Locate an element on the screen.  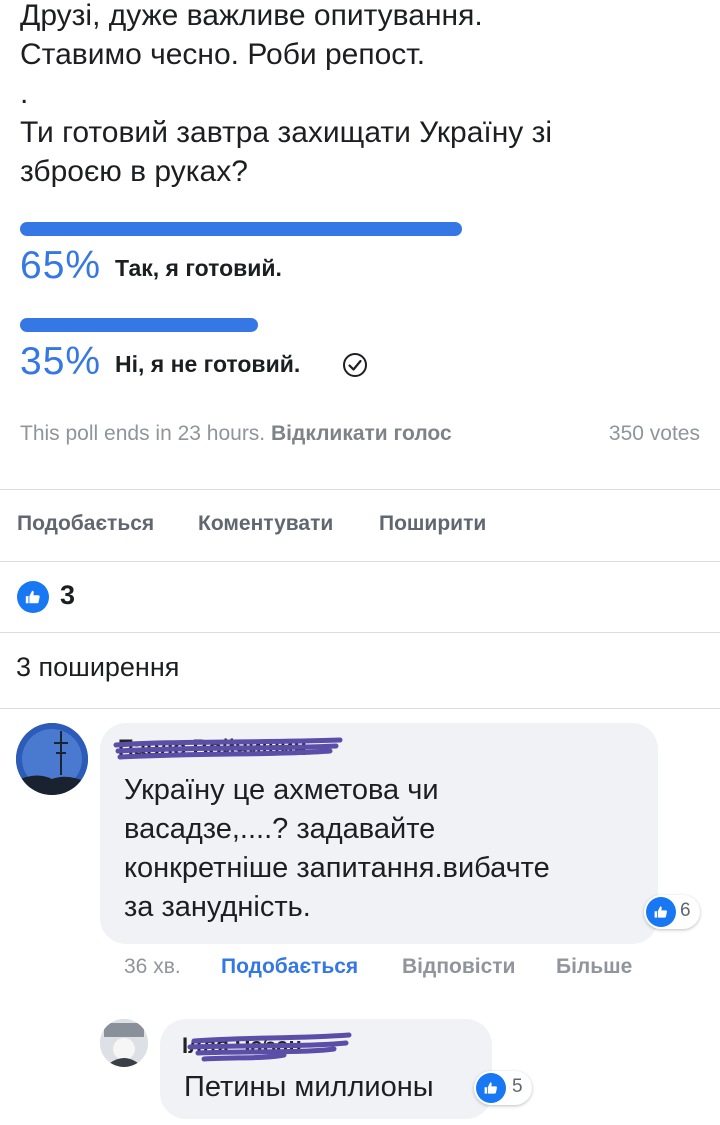
comment-reply-button: Відповісти is located at coordinates (458, 967).